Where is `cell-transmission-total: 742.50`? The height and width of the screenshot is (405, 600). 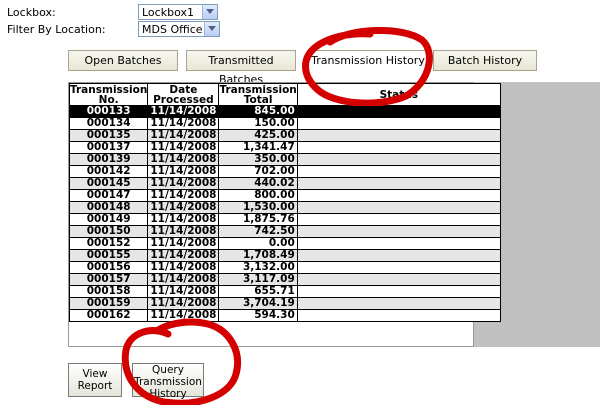
cell-transmission-total: 742.50 is located at coordinates (258, 231).